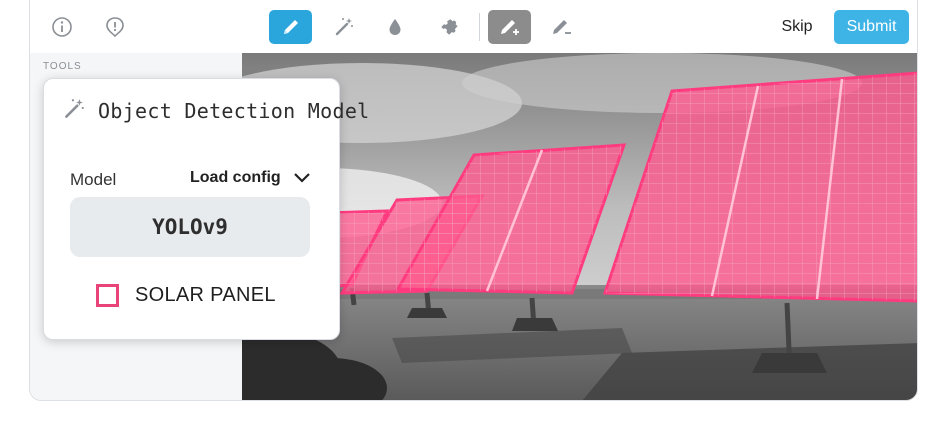 The width and height of the screenshot is (948, 431). Describe the element at coordinates (235, 177) in the screenshot. I see `load-config-label: Load config` at that location.